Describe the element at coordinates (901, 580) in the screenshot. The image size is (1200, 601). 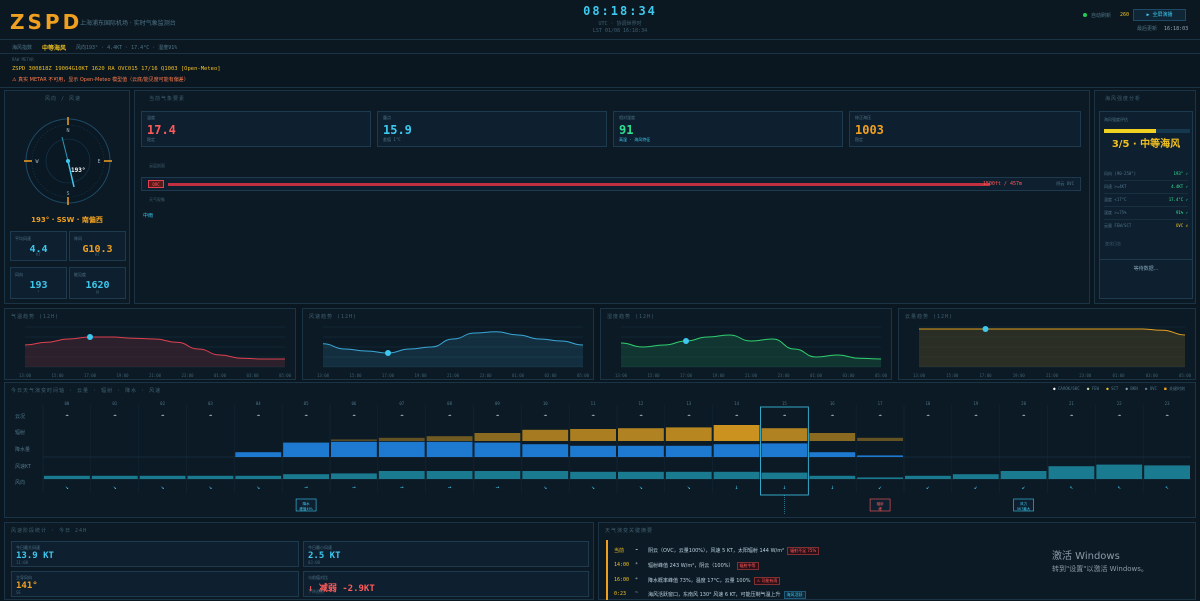
I see `event-item: 16:00 ☂ 降水概率峰值 73%，温度 17°C，云量 100% ⚠ 可能有雨` at that location.